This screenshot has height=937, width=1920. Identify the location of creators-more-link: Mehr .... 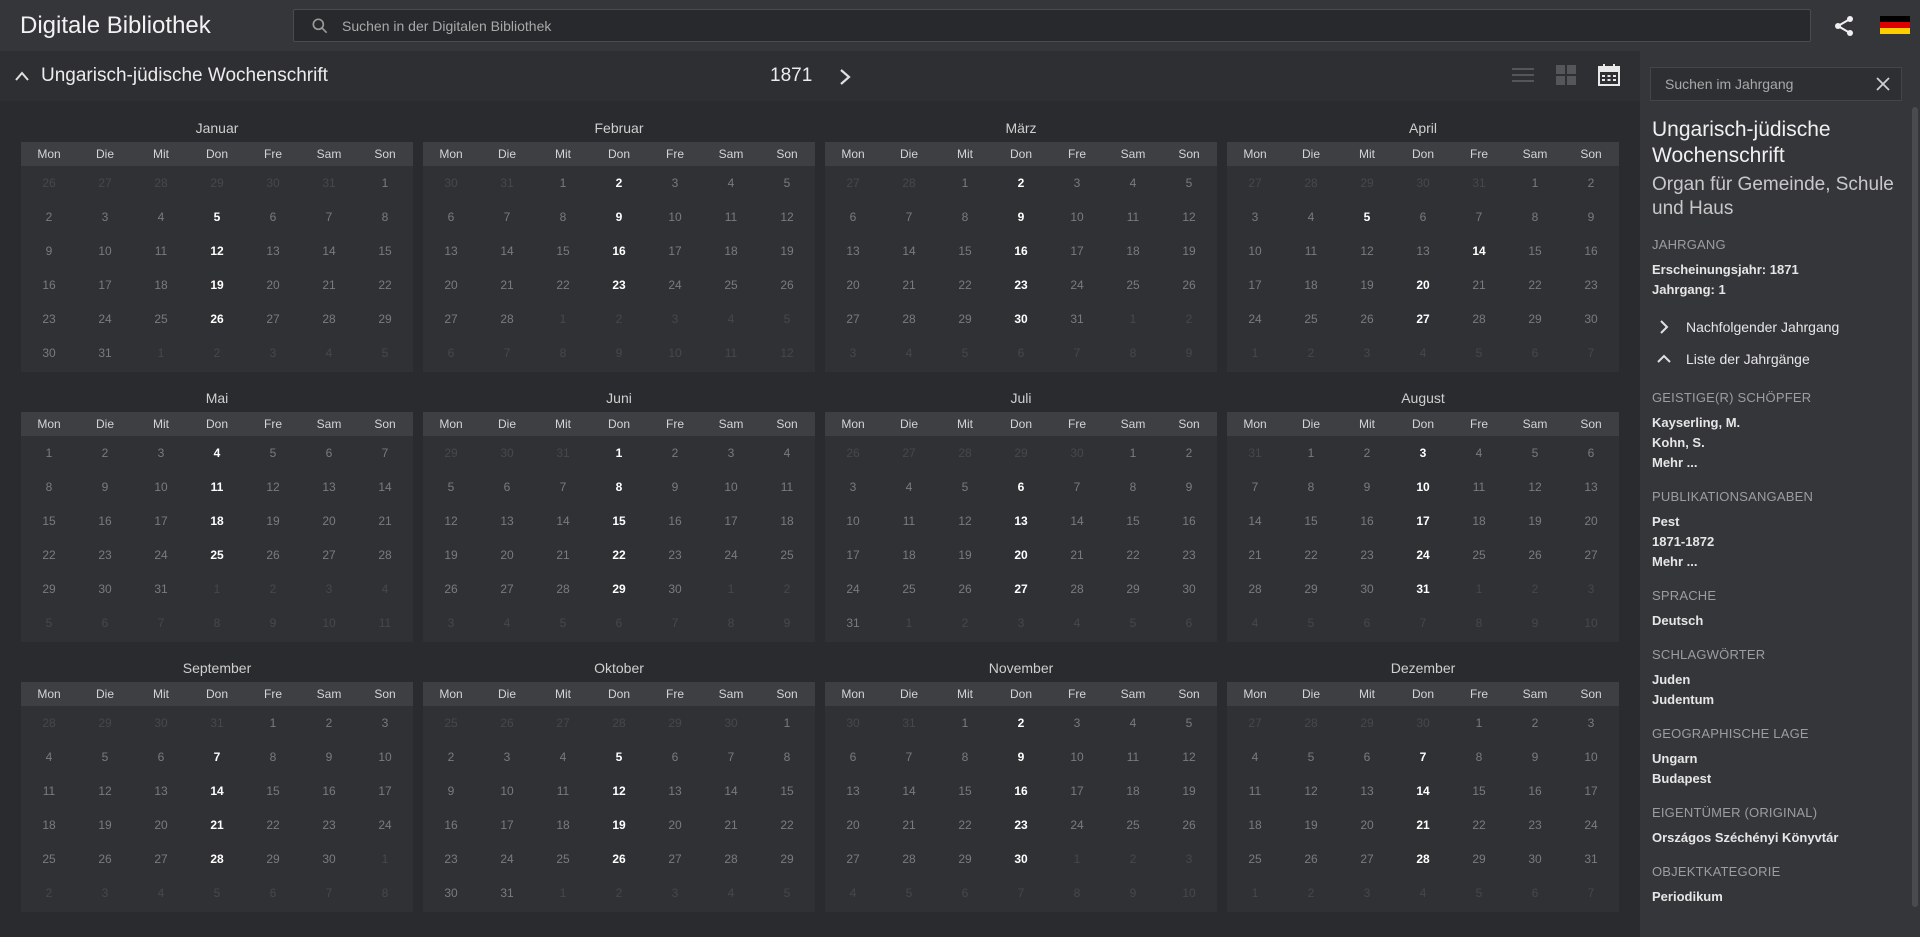
(1779, 463).